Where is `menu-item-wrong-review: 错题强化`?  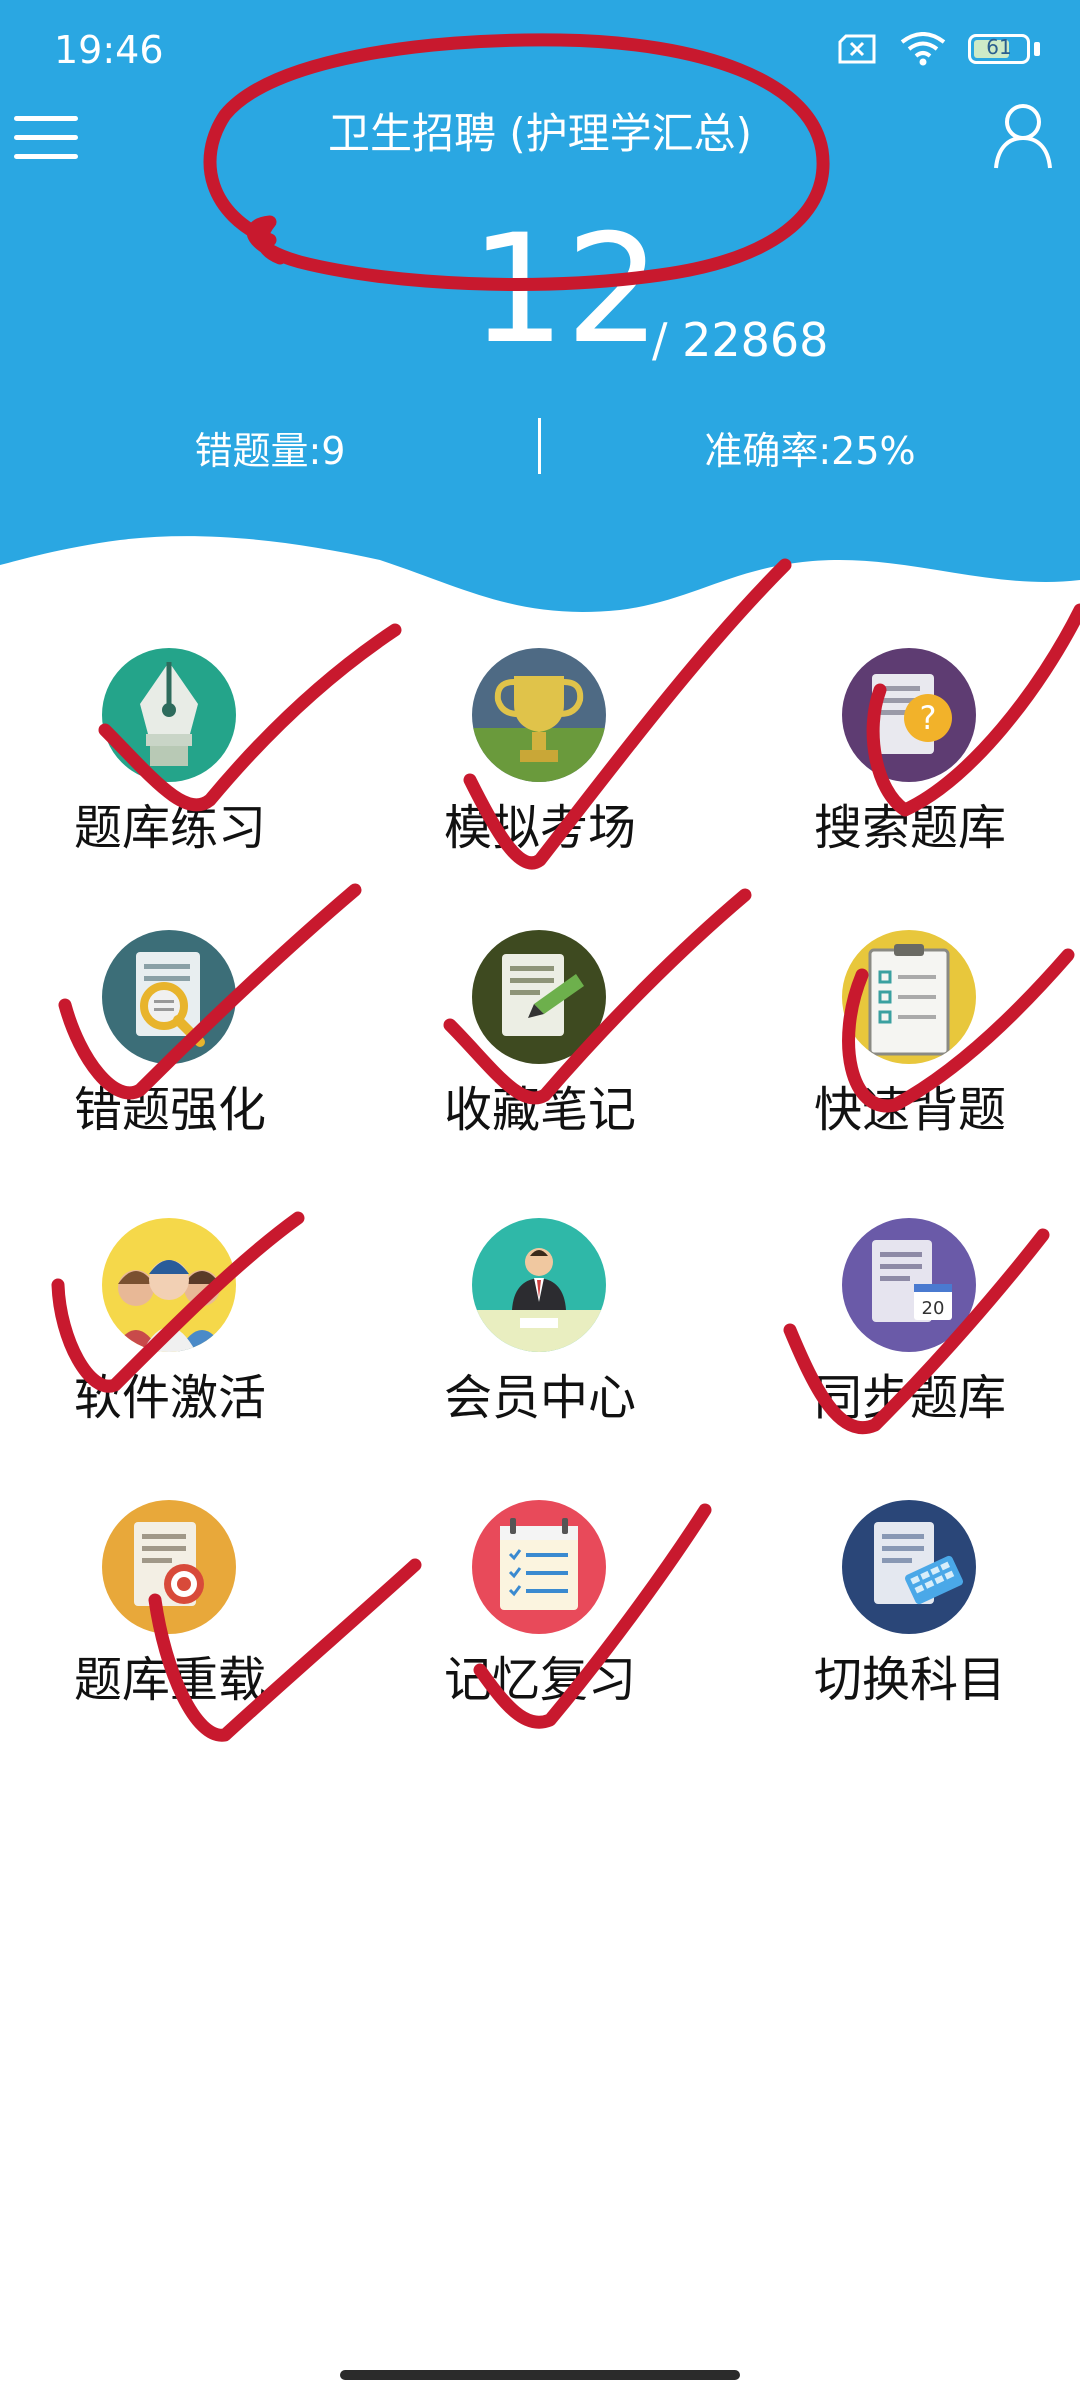
menu-item-wrong-review: 错题强化 is located at coordinates (170, 1045).